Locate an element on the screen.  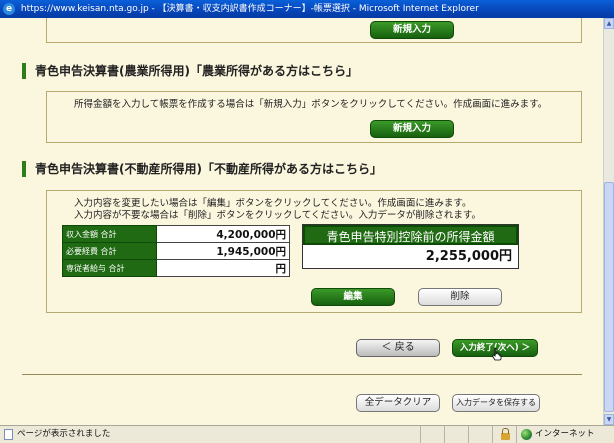
status-cell-security is located at coordinates (504, 434).